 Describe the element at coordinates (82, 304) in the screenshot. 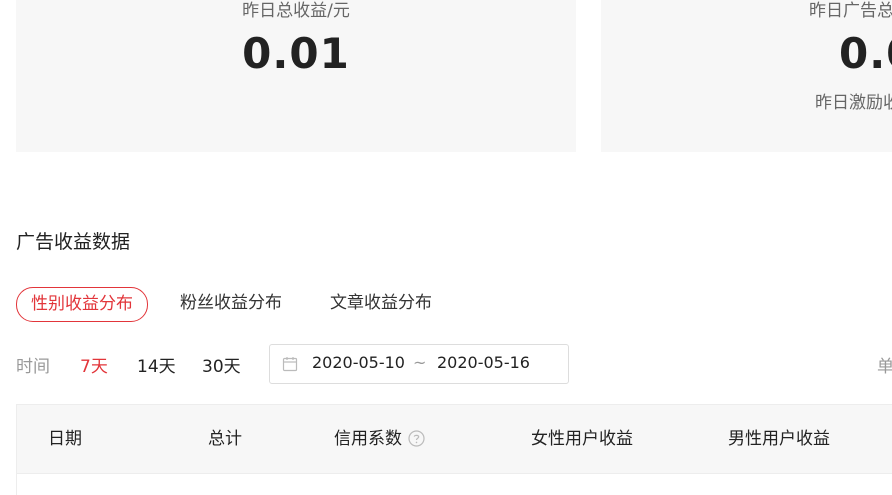

I see `tab-gender-income: 性别收益分布` at that location.